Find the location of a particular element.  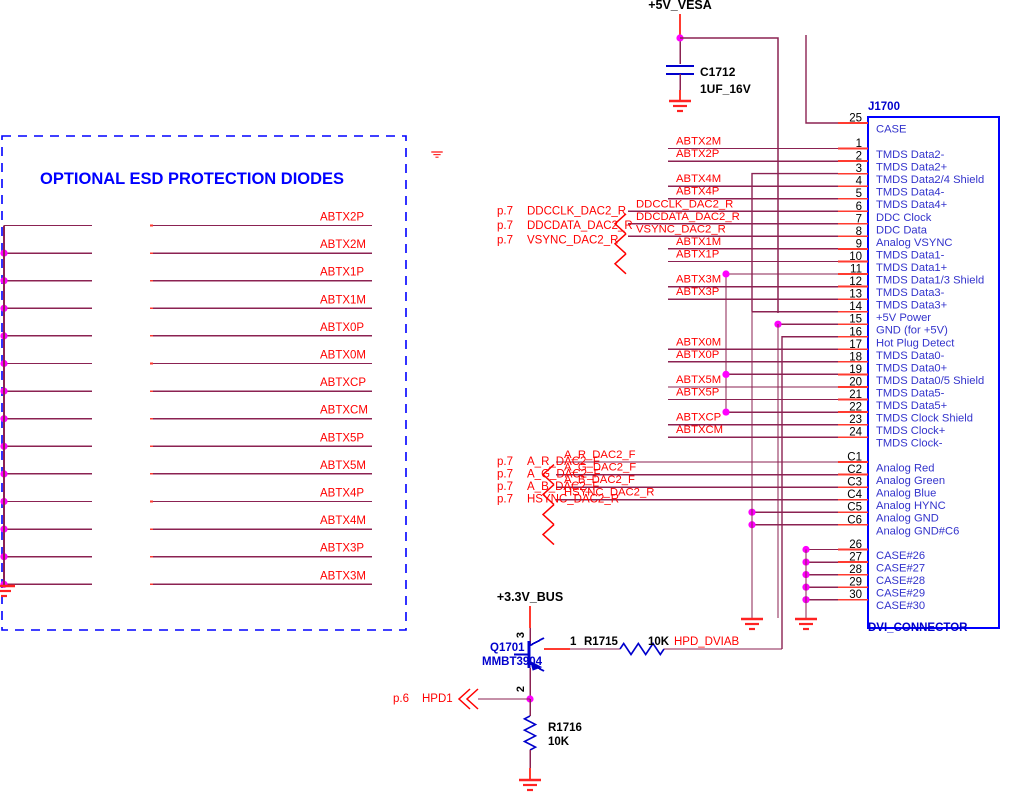

esd-net-label: ABTXCP is located at coordinates (343, 383).